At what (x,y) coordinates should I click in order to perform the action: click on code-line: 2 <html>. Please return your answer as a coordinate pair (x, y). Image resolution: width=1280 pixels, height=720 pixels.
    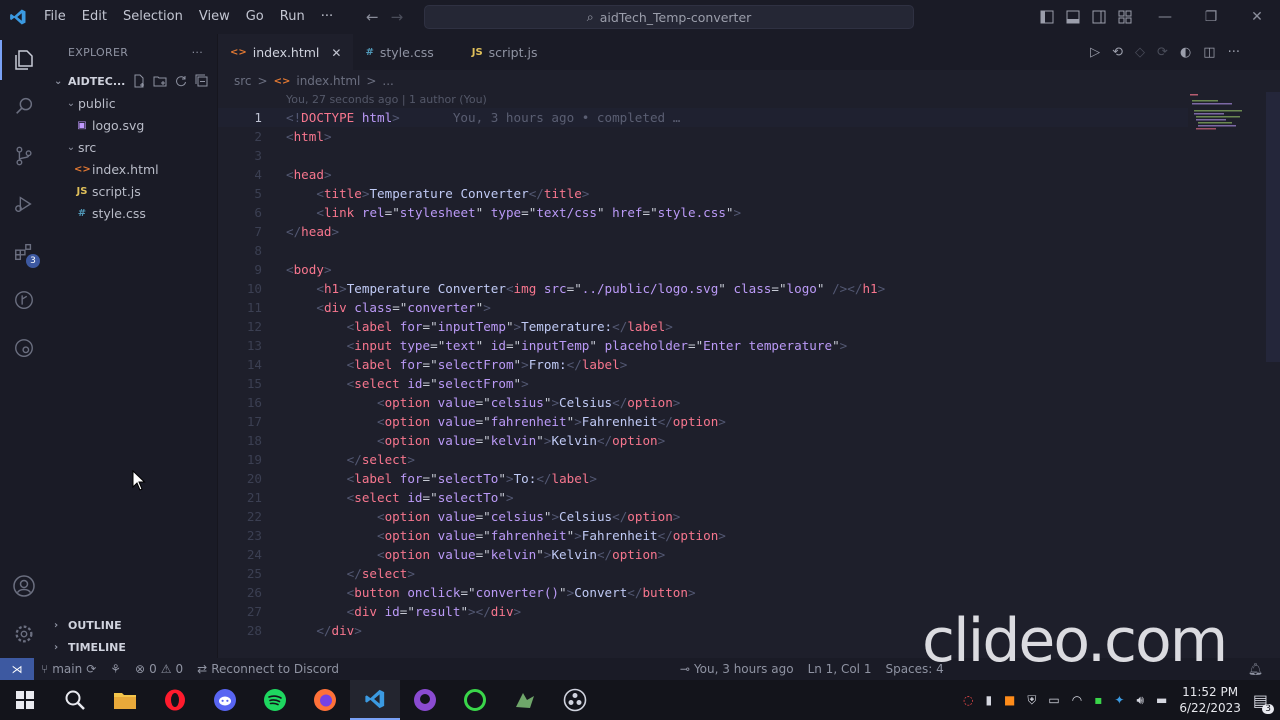
    Looking at the image, I should click on (703, 136).